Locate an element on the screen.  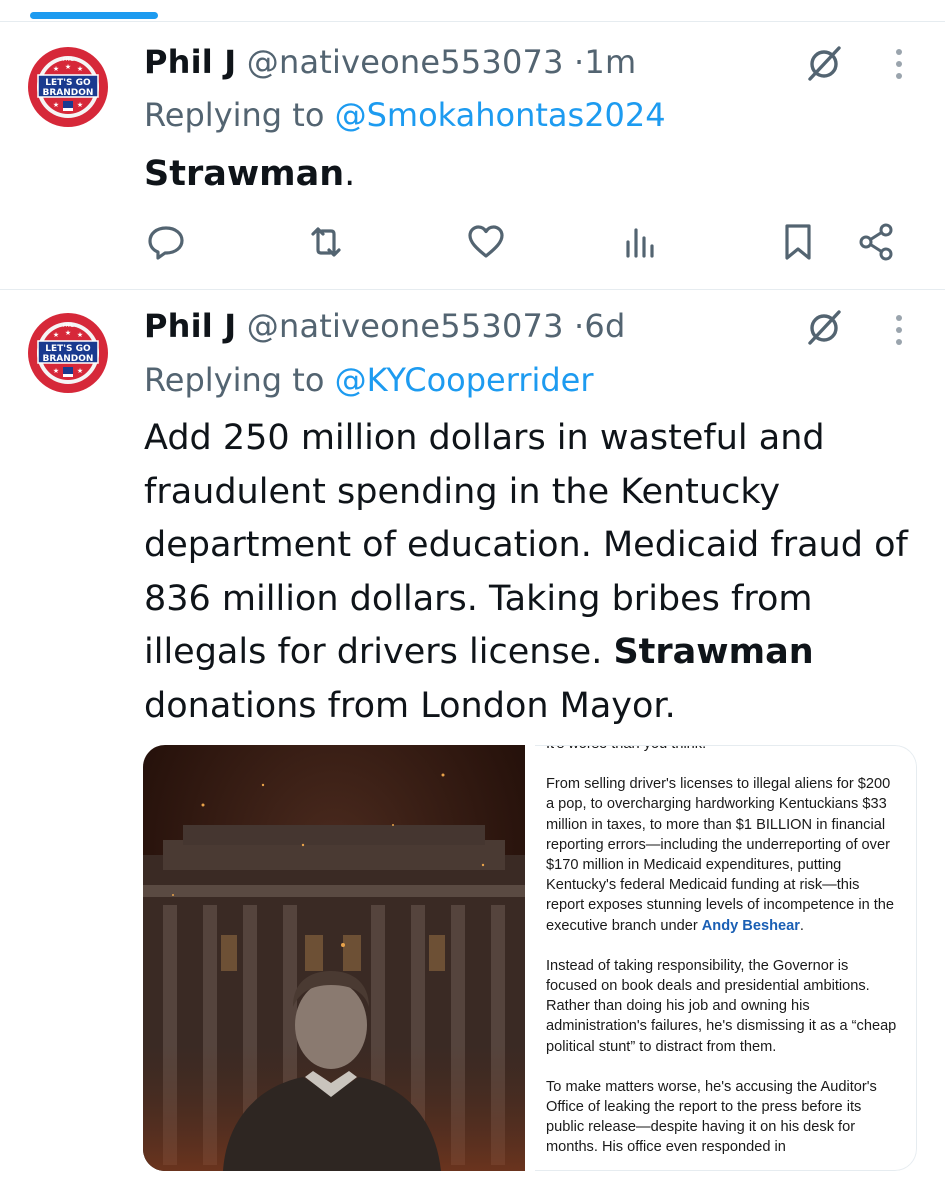
media-gap is located at coordinates (530, 958).